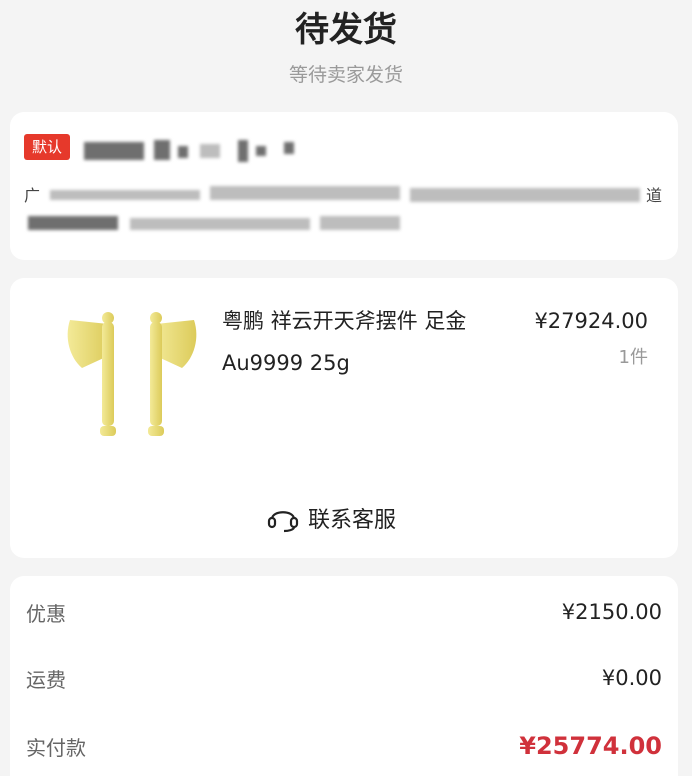  I want to click on headset-icon, so click(283, 522).